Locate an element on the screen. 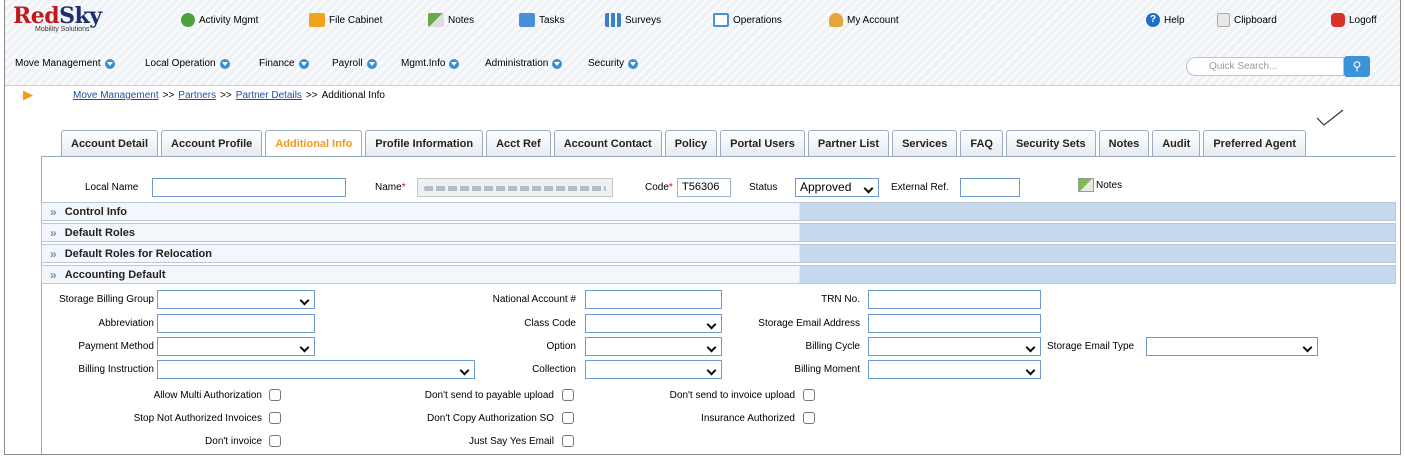  billing-cycle-label: Billing Cycle is located at coordinates (832, 346).